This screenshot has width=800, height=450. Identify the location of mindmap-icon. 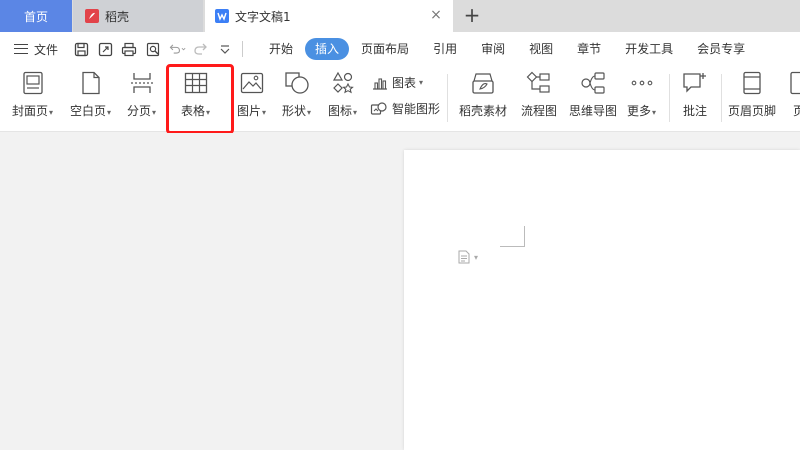
(593, 83).